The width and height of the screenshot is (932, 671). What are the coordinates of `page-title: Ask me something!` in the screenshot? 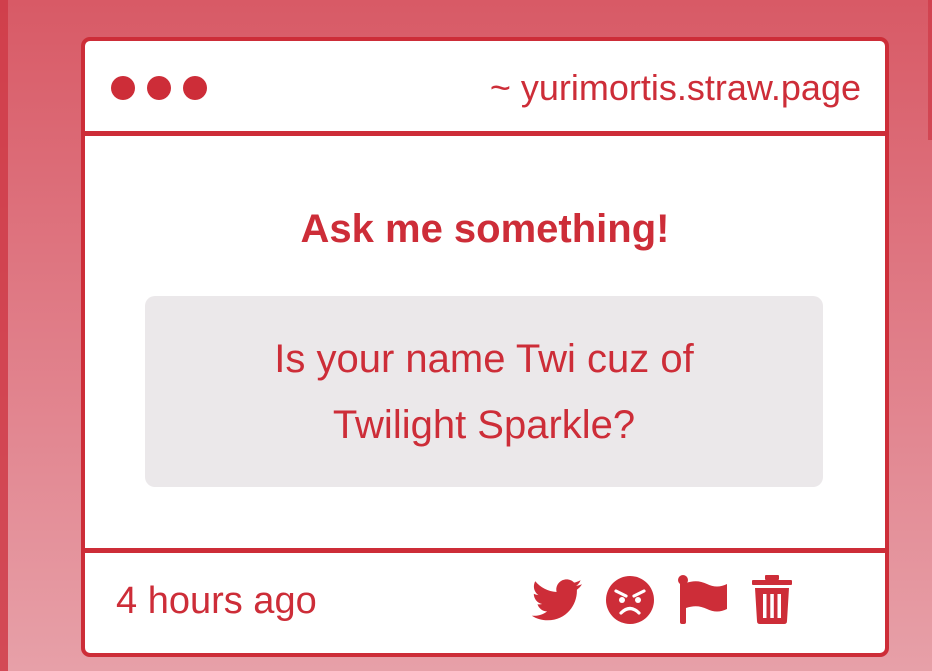 It's located at (485, 229).